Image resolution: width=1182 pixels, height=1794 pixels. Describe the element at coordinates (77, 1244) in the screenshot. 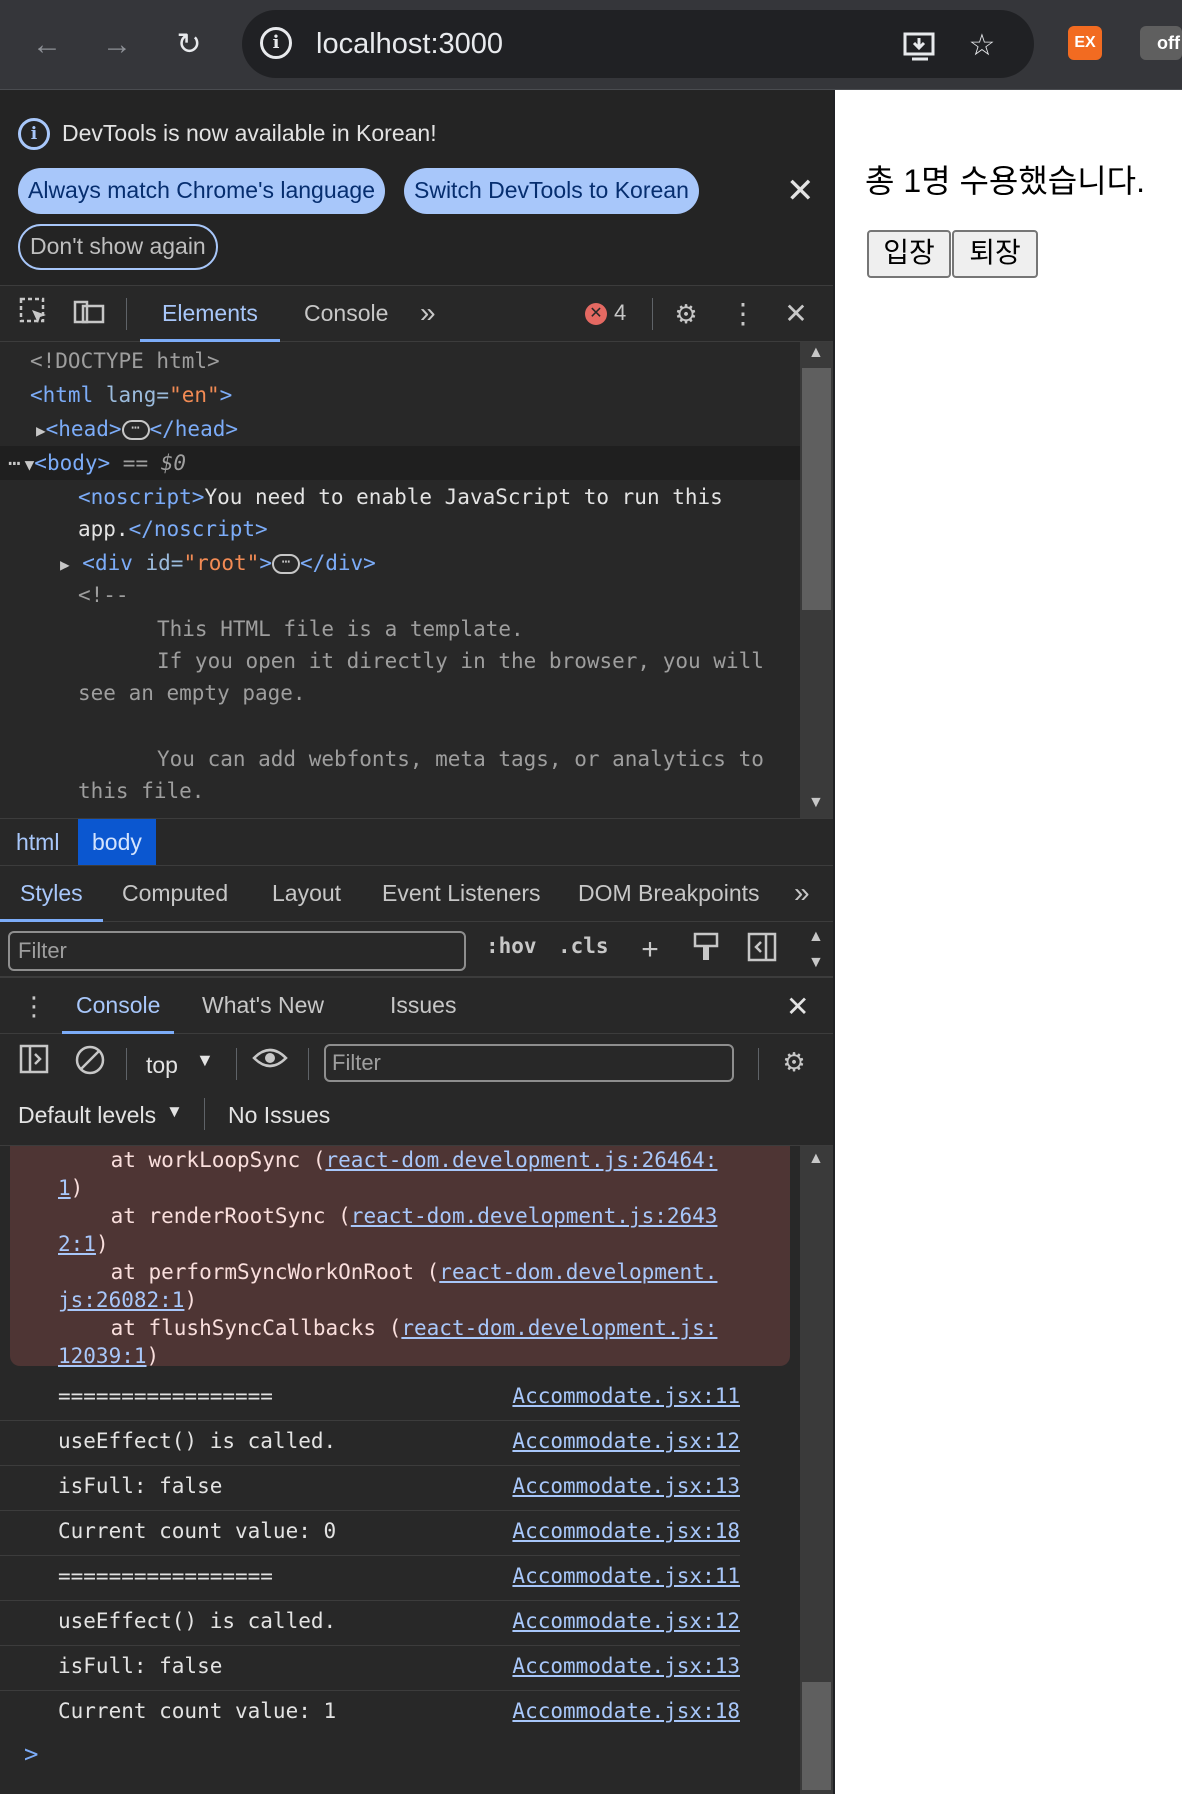

I see `source-link: 2:1` at that location.